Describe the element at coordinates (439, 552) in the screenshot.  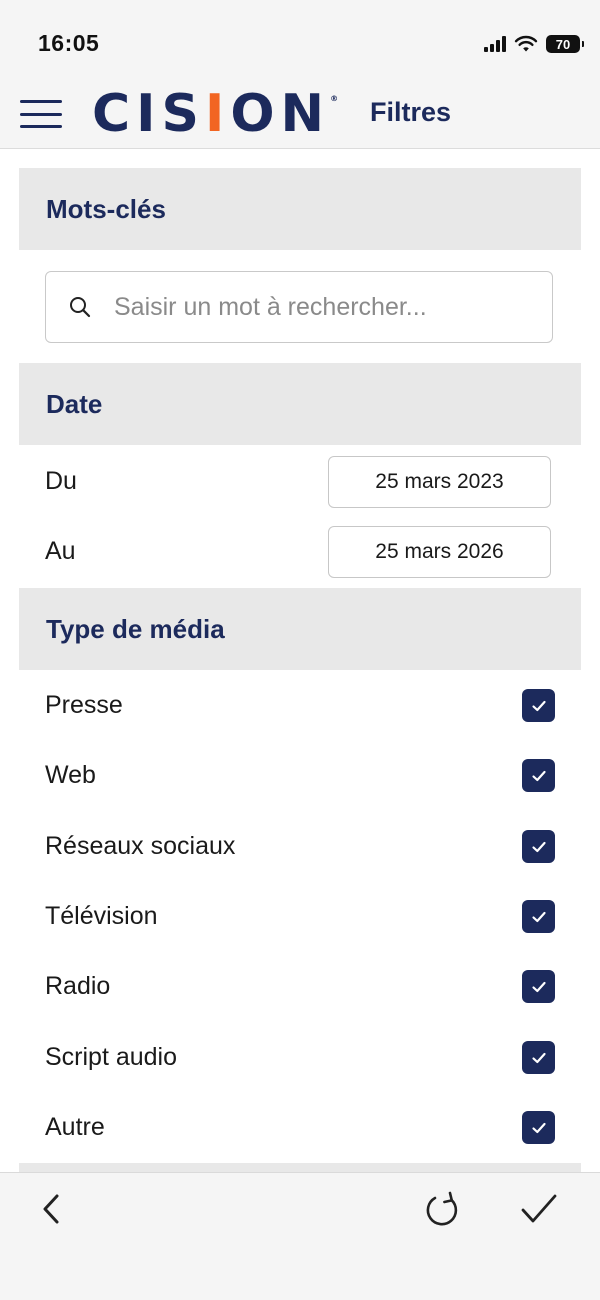
I see `date-to-button: 25 mars 2026` at that location.